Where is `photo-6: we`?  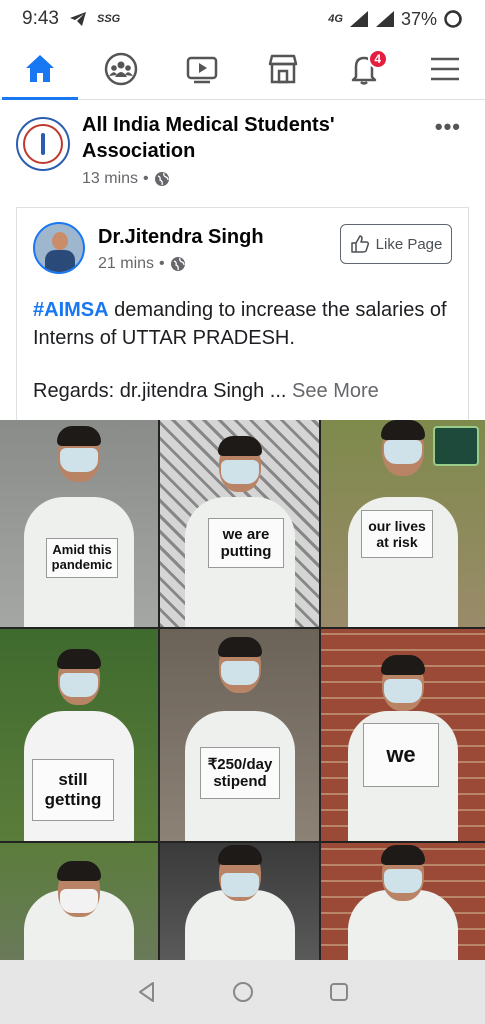
photo-6: we is located at coordinates (403, 735).